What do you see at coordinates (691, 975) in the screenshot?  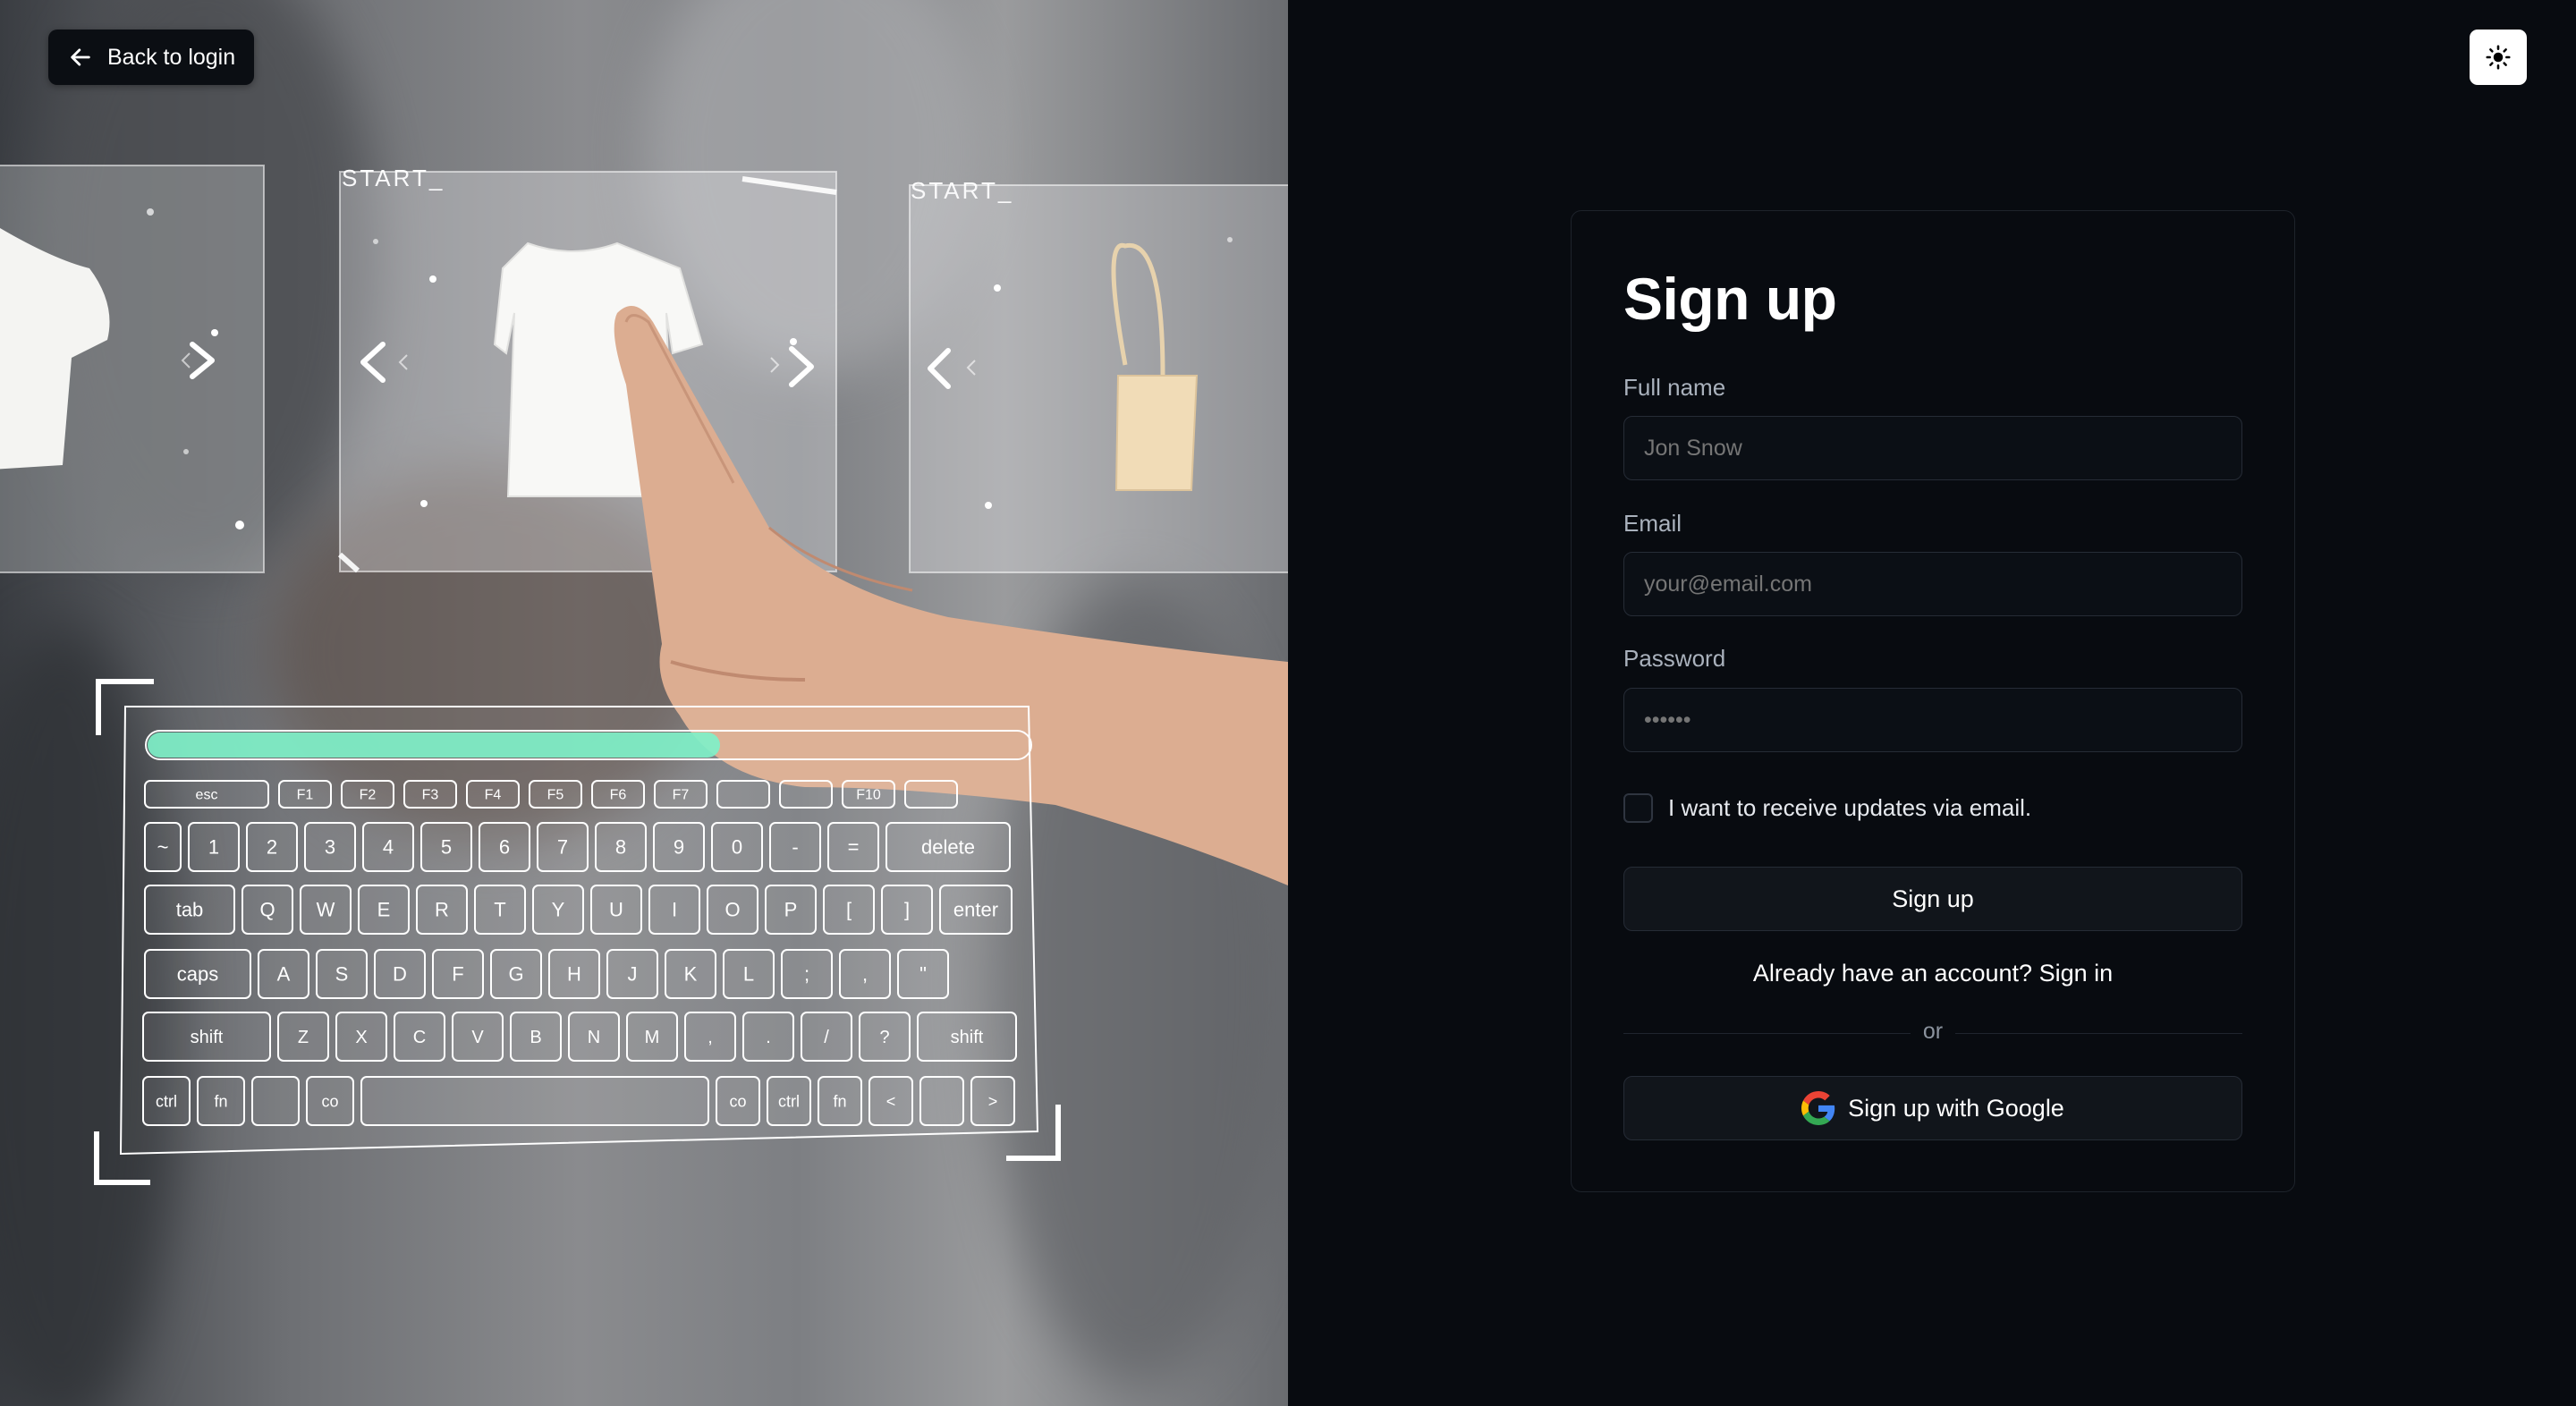 I see `keyboard-key-label: K` at bounding box center [691, 975].